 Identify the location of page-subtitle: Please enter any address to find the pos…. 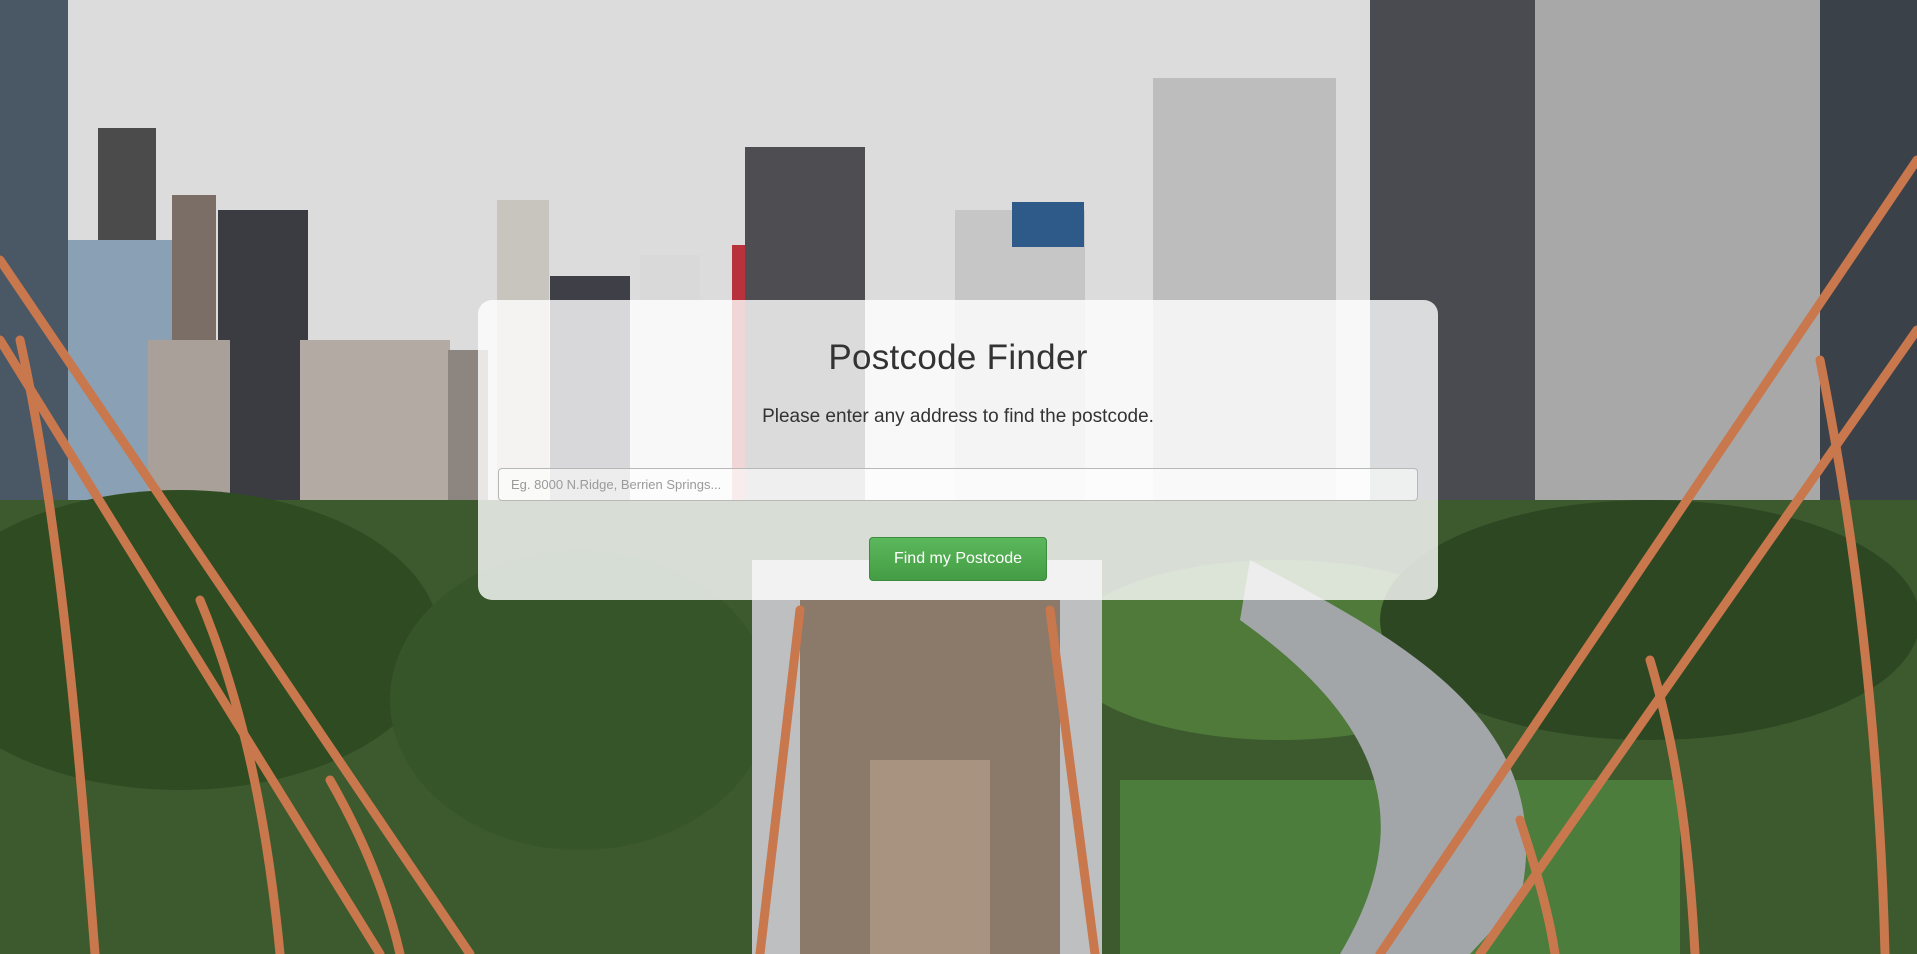
(958, 416).